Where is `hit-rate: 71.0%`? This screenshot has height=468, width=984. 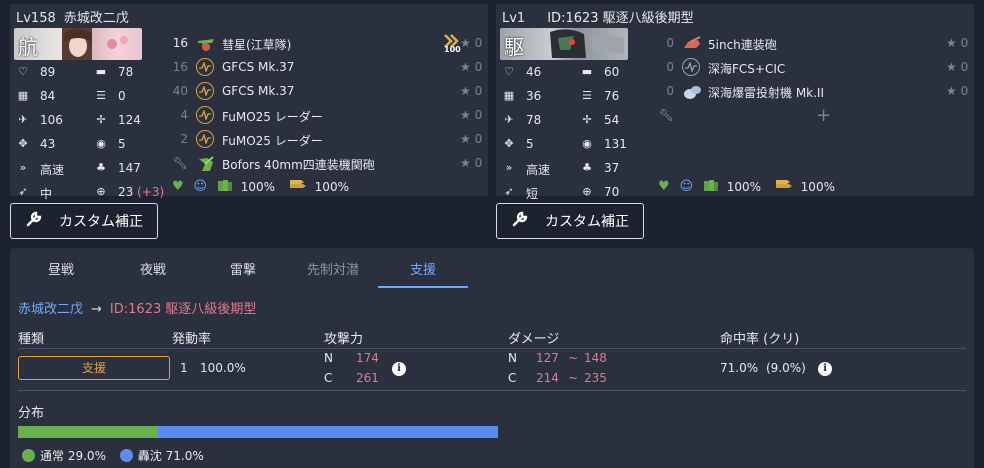 hit-rate: 71.0% is located at coordinates (739, 368).